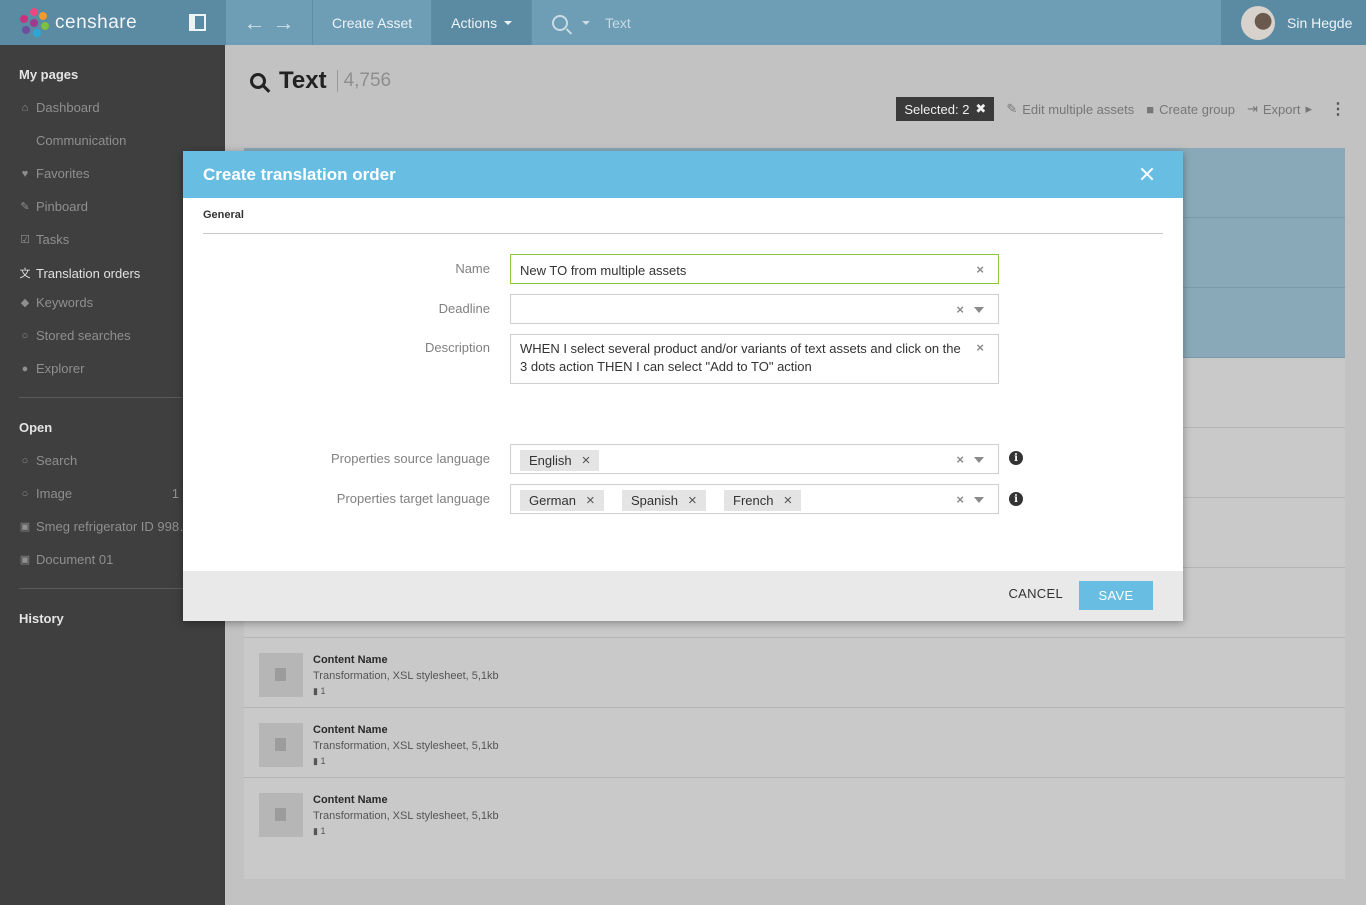 Image resolution: width=1366 pixels, height=905 pixels. I want to click on home-icon: ⌂, so click(25, 107).